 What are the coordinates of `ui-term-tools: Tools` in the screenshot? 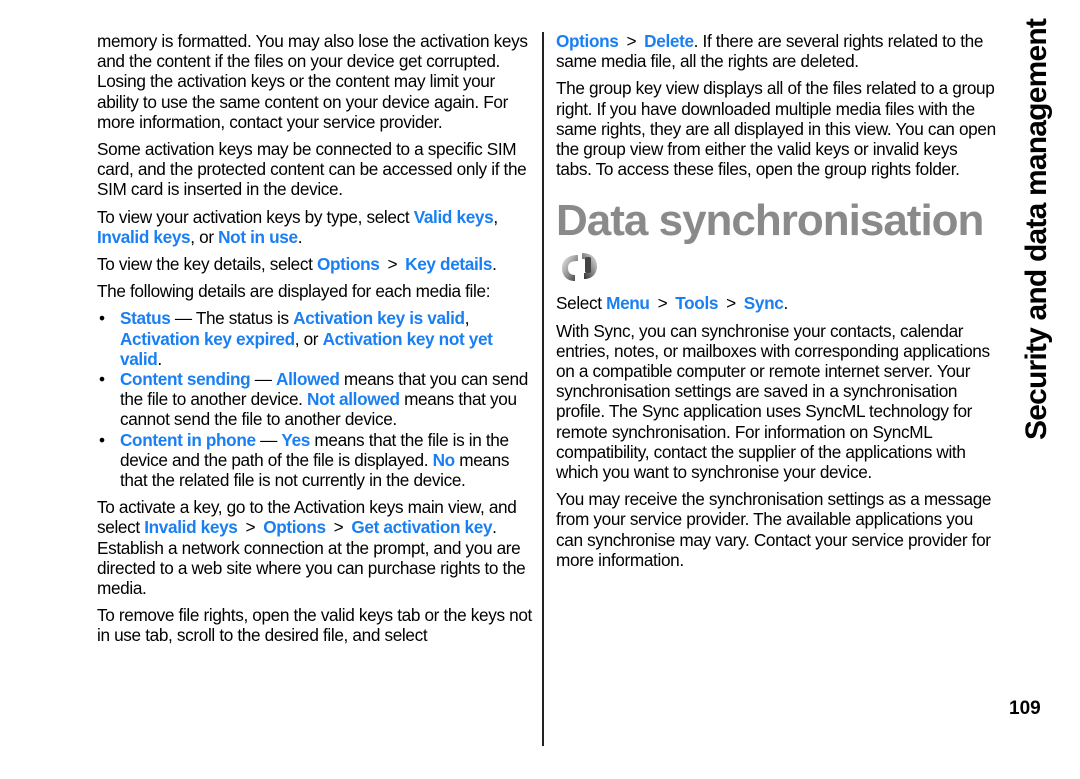 It's located at (697, 303).